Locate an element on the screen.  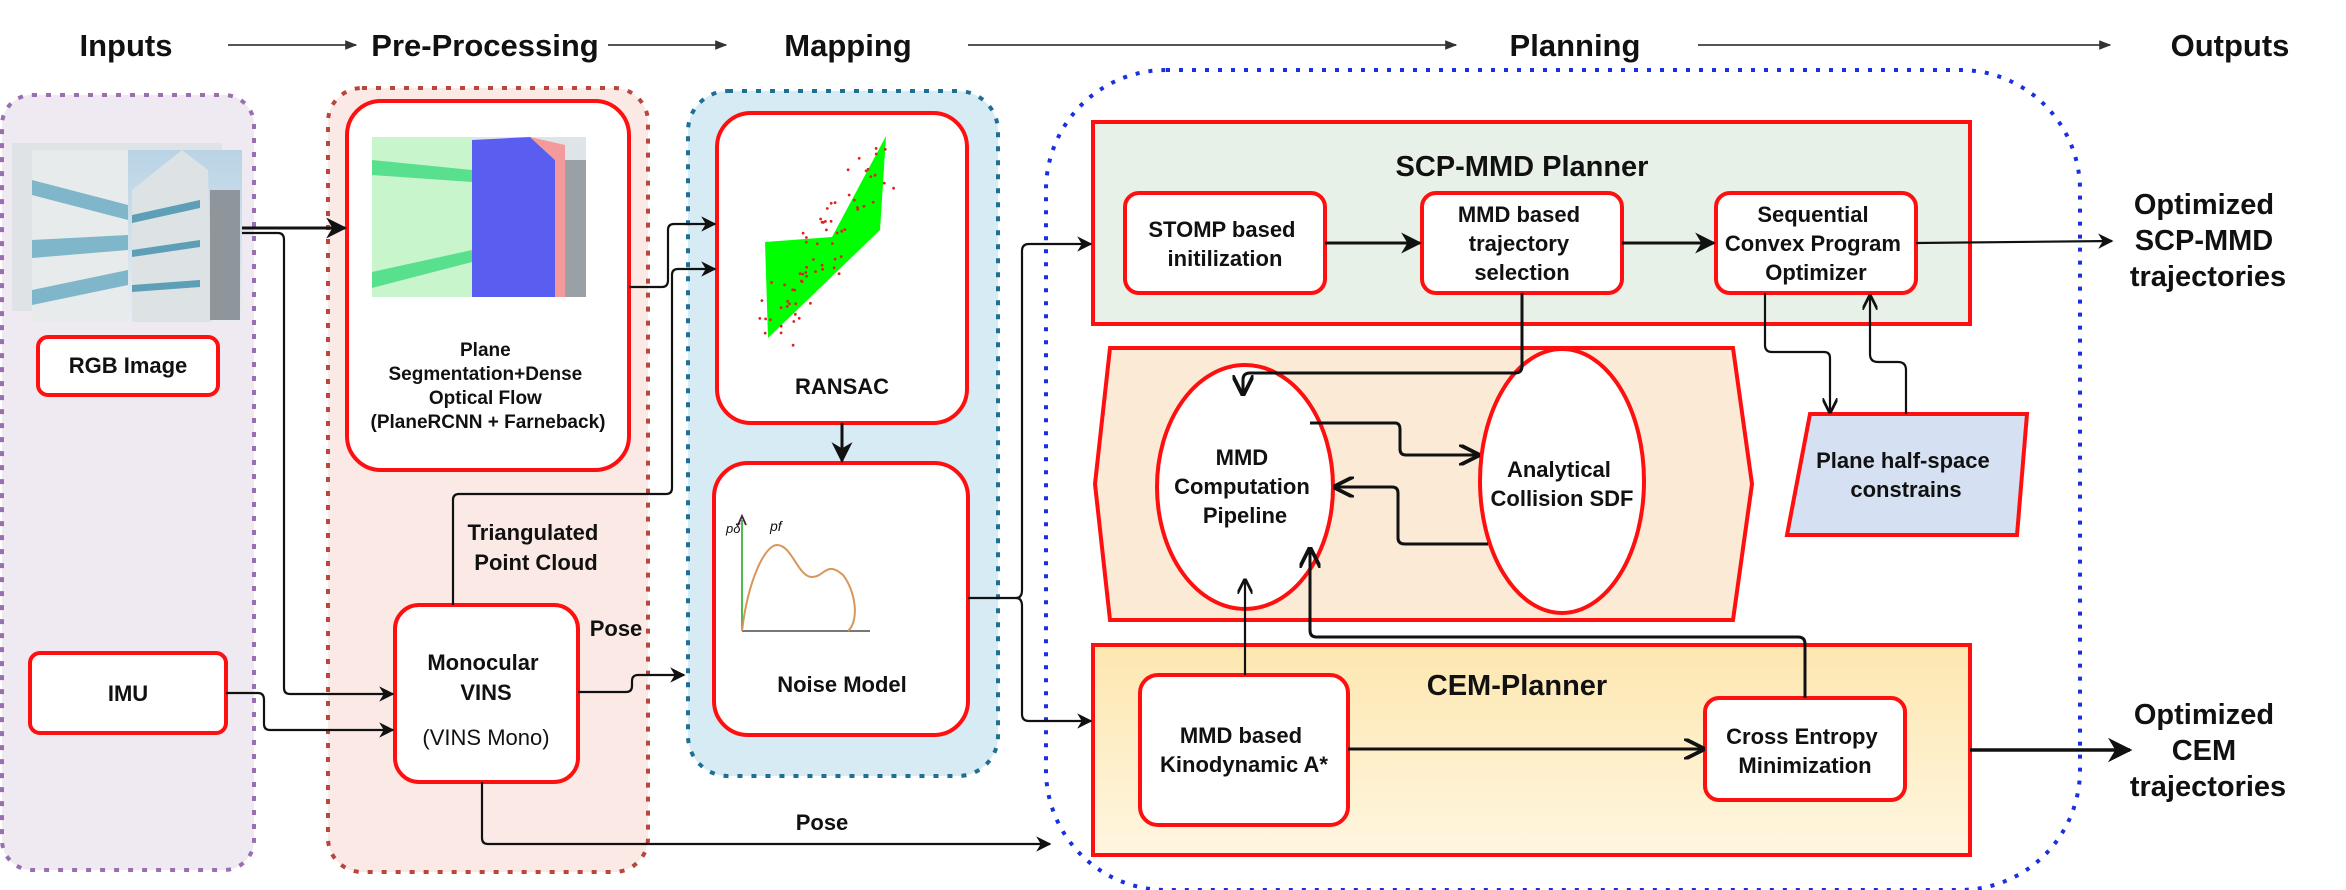
noise-y-label: pδ is located at coordinates (733, 528).